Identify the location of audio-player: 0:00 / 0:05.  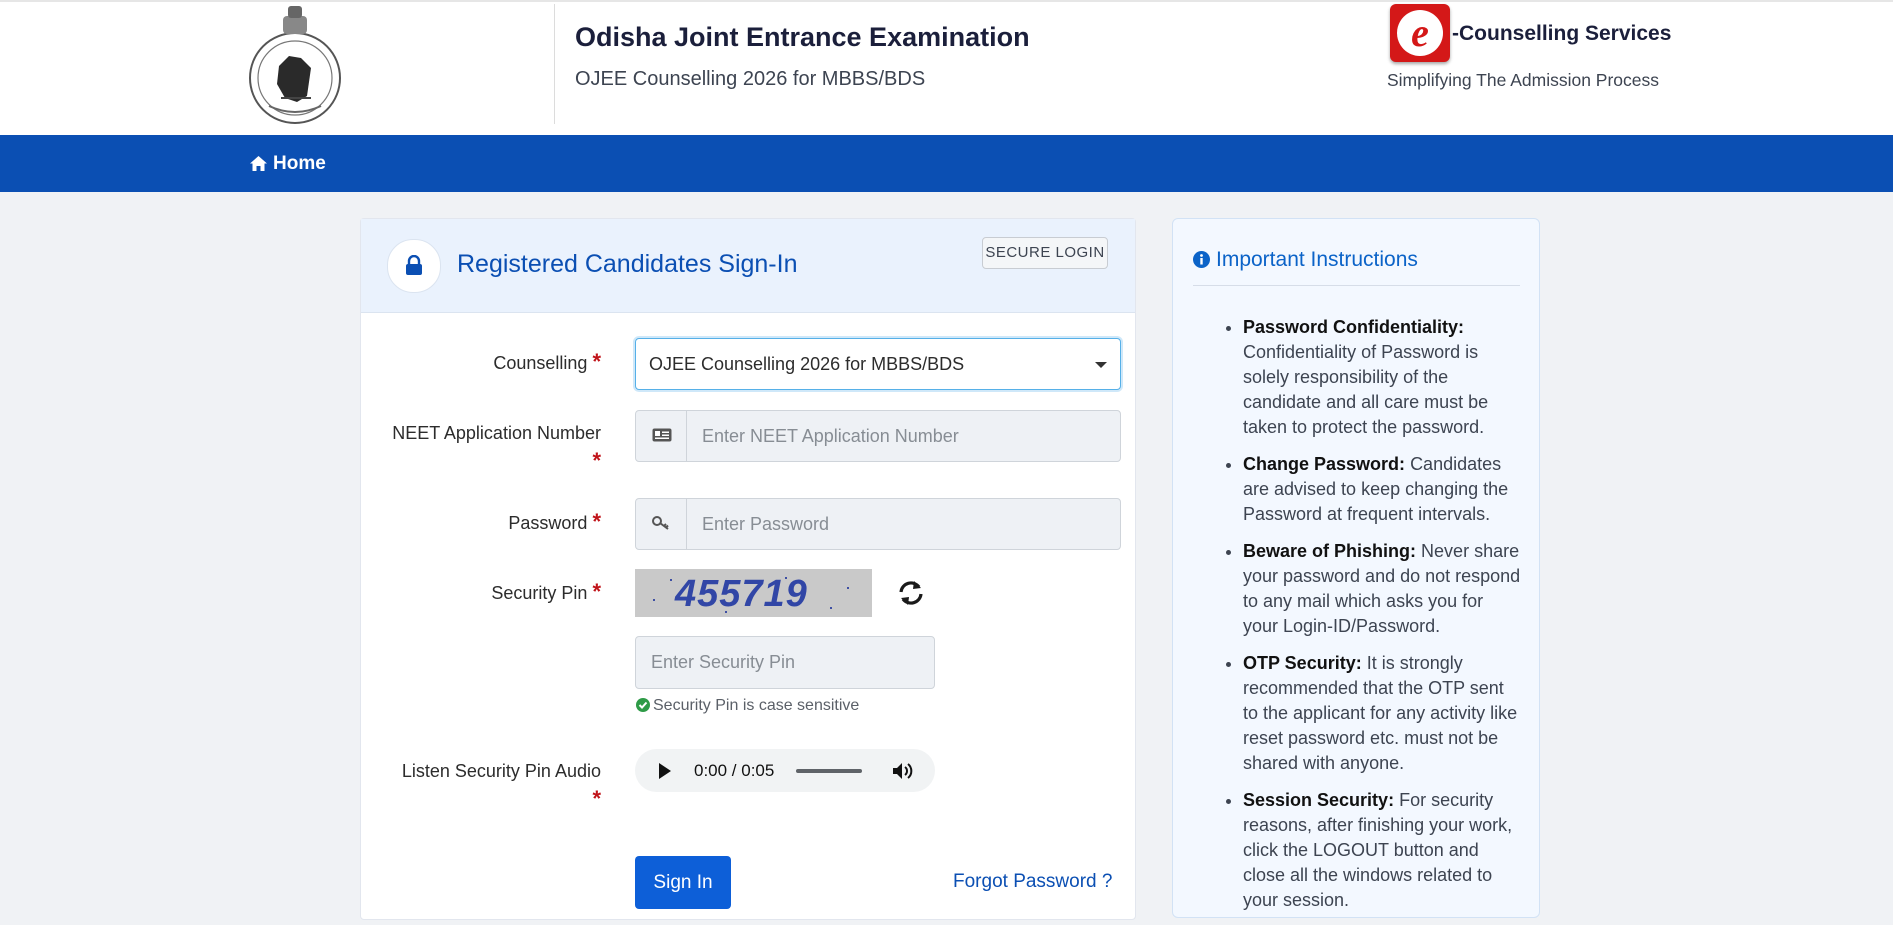
(785, 770).